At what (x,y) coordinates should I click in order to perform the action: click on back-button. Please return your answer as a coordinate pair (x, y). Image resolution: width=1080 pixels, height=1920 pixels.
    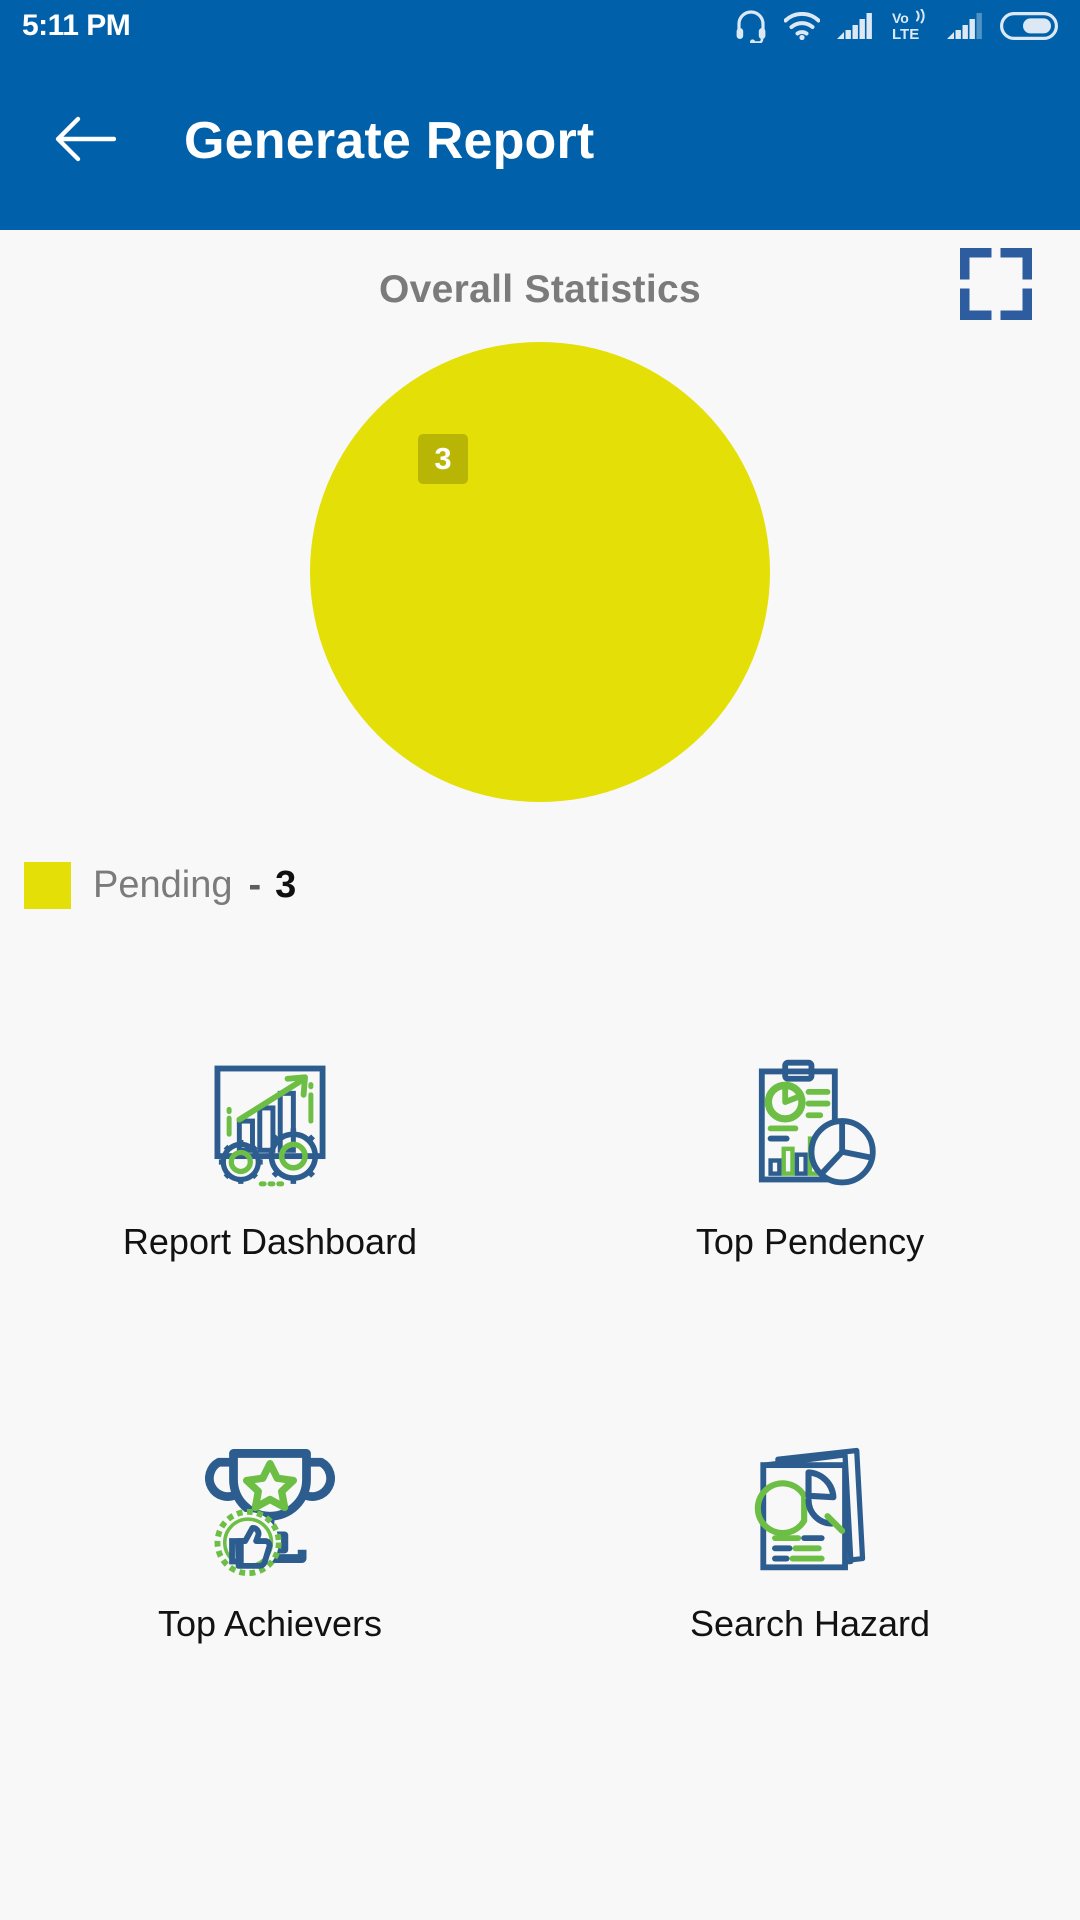
    Looking at the image, I should click on (85, 141).